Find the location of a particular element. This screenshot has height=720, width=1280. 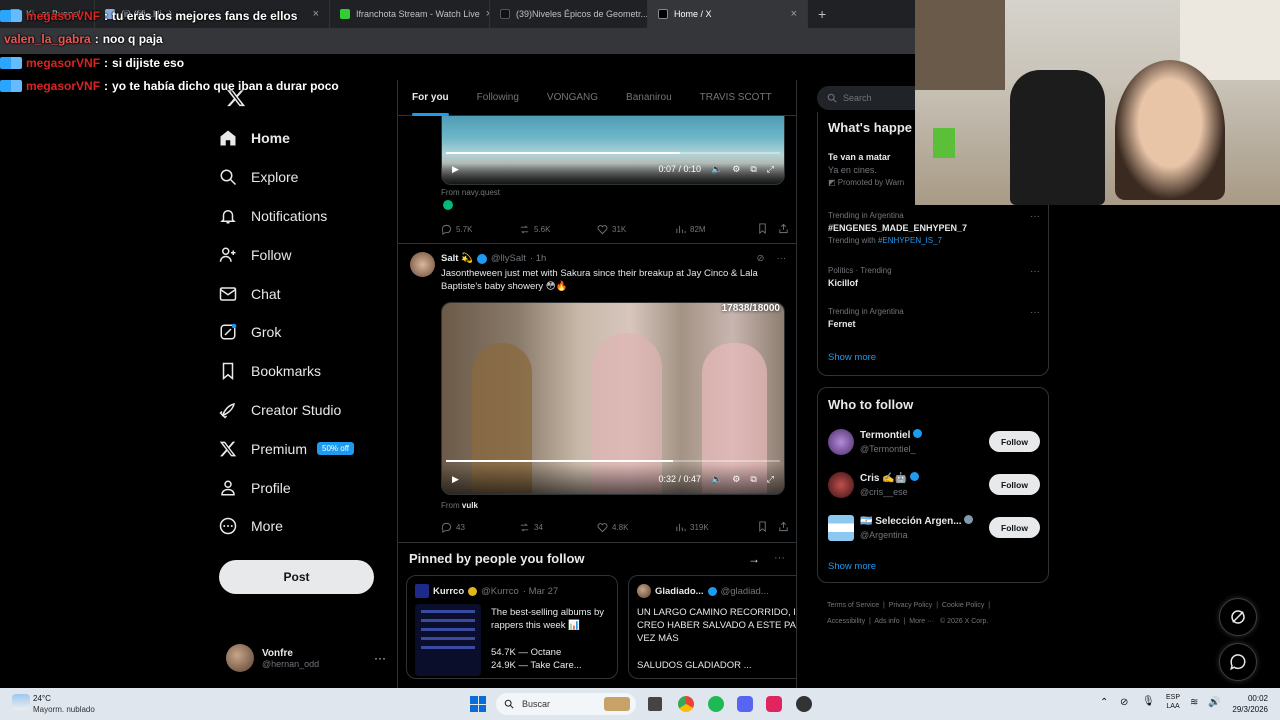

account-switcher: Vonfre @hernan_odd ··· is located at coordinates (306, 658).